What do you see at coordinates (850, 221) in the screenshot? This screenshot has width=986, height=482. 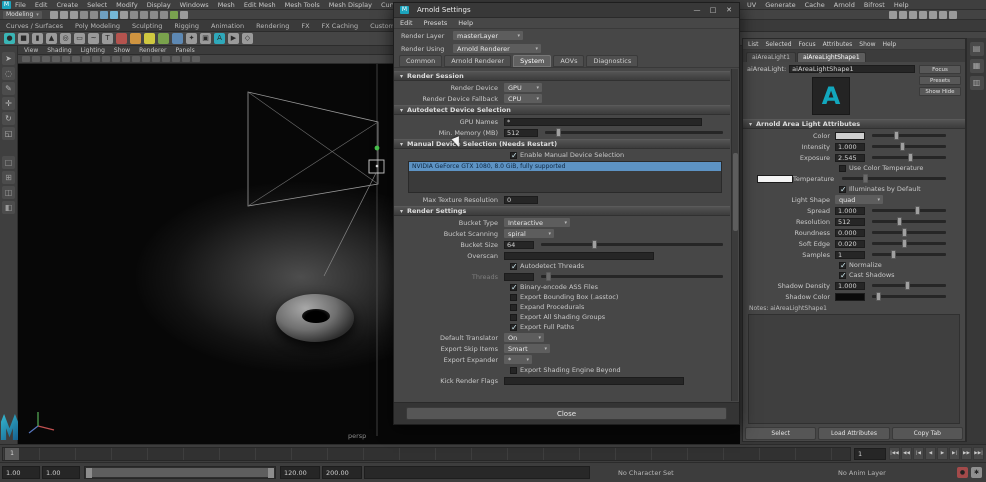 I see `resolution-field: 512` at bounding box center [850, 221].